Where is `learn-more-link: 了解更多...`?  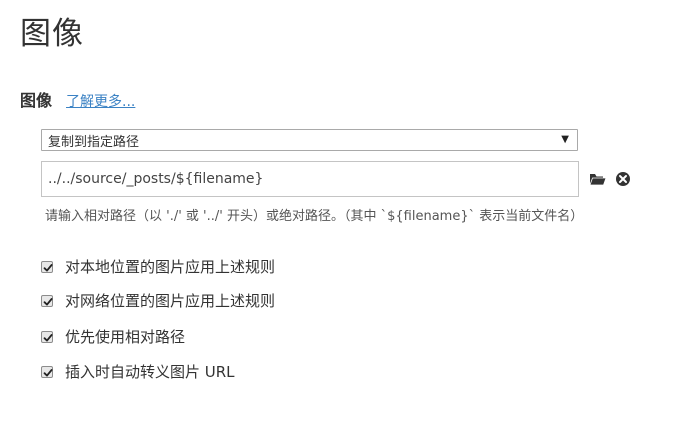
learn-more-link: 了解更多... is located at coordinates (100, 101).